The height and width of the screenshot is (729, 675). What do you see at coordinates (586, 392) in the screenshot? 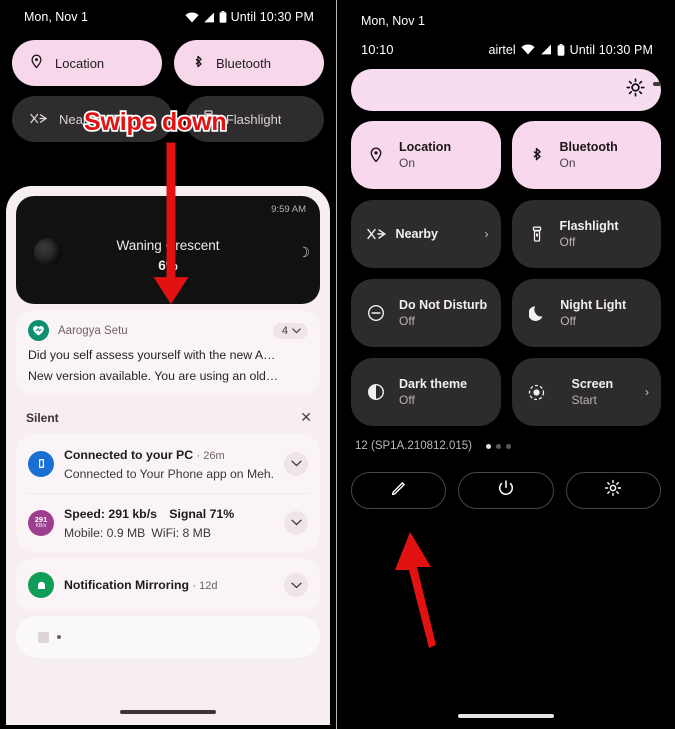
I see `tile-screen-record: Screen Start ›` at bounding box center [586, 392].